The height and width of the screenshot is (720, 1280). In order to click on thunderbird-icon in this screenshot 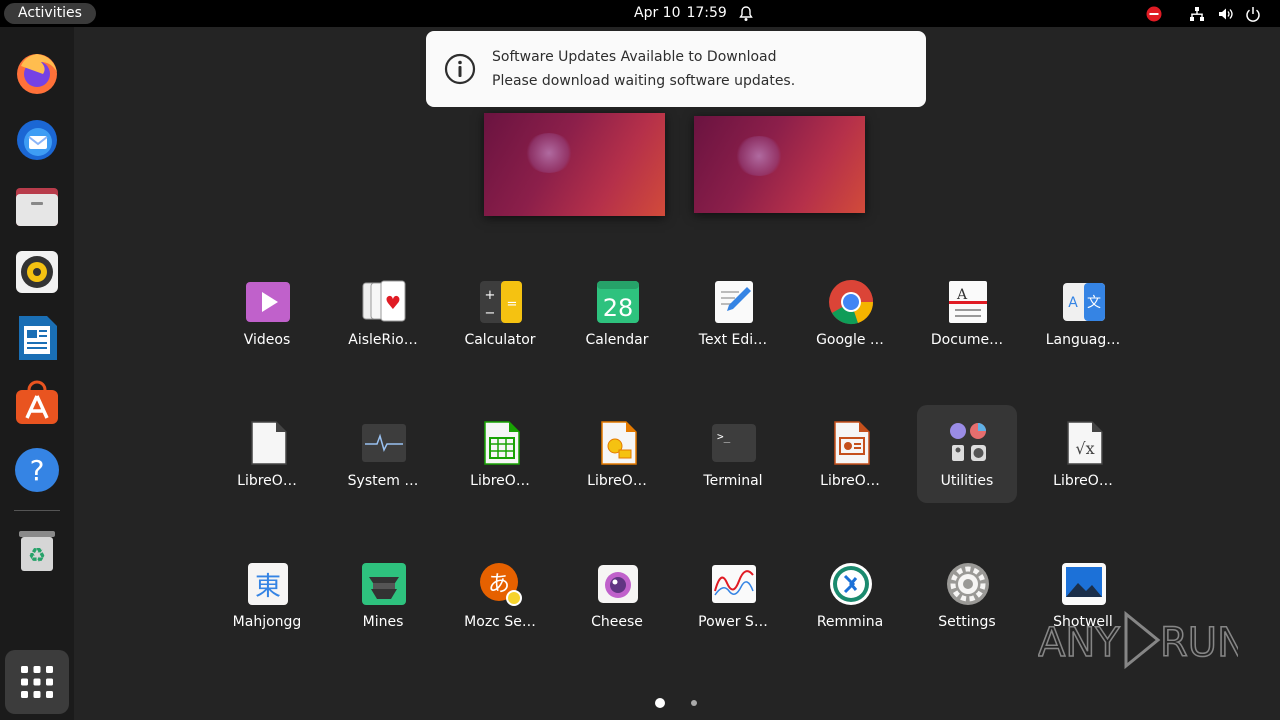, I will do `click(37, 140)`.